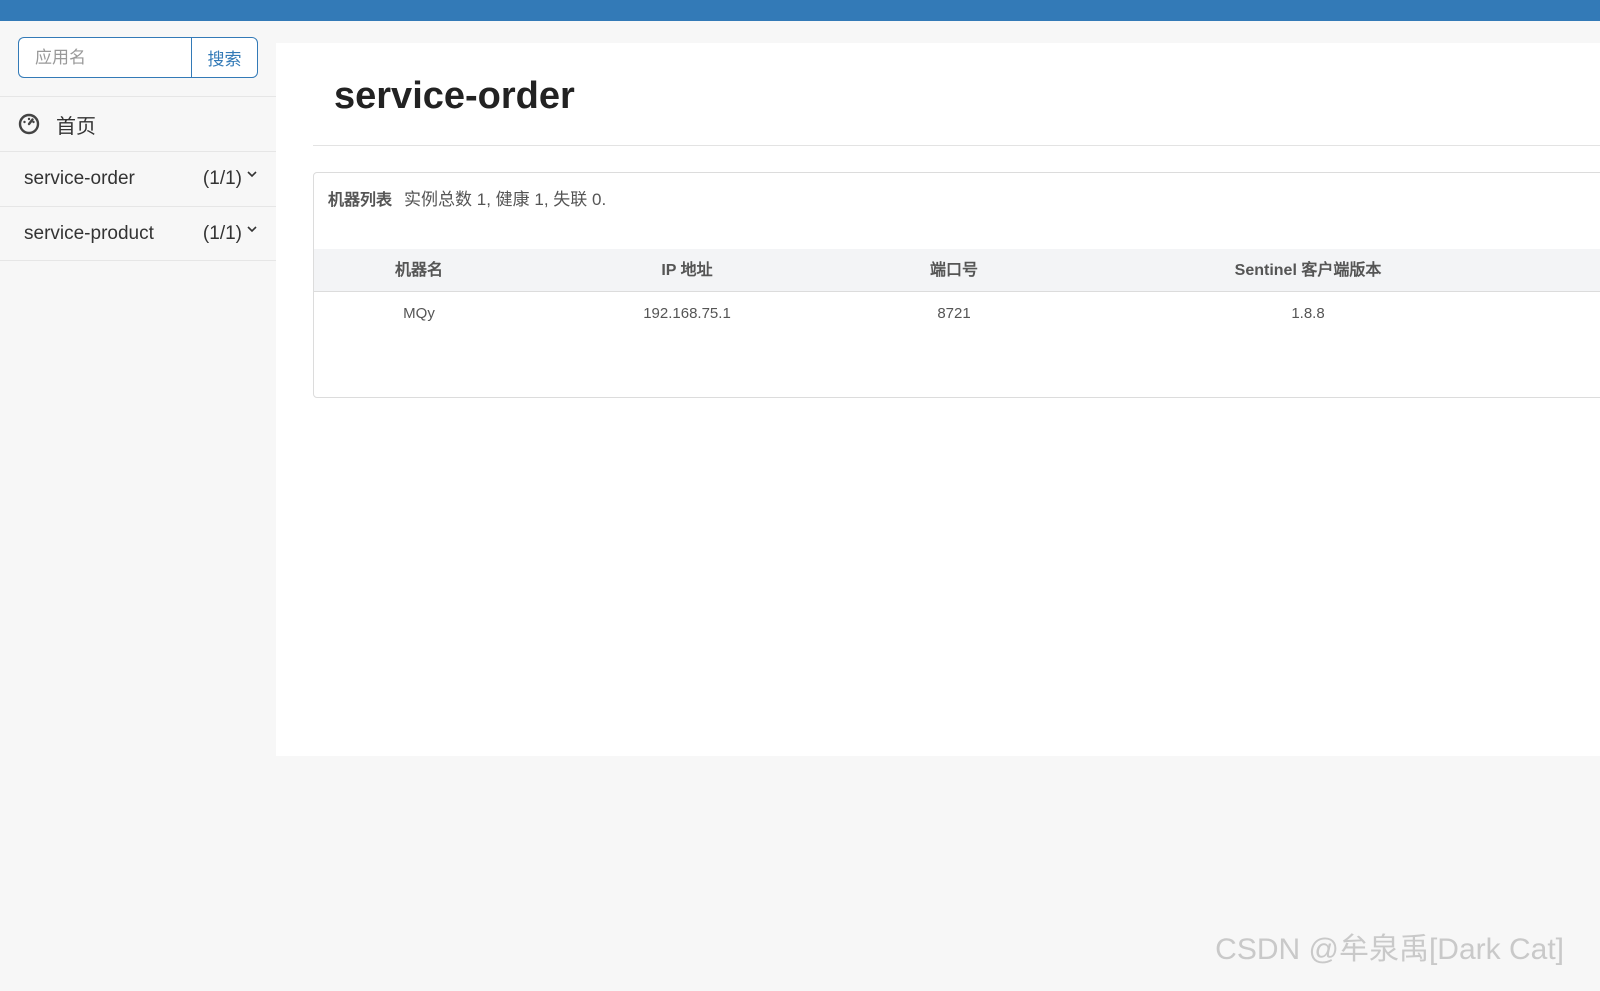 The height and width of the screenshot is (991, 1600). I want to click on instance-summary: 实例总数 1, 健康 1, 失联 0., so click(505, 199).